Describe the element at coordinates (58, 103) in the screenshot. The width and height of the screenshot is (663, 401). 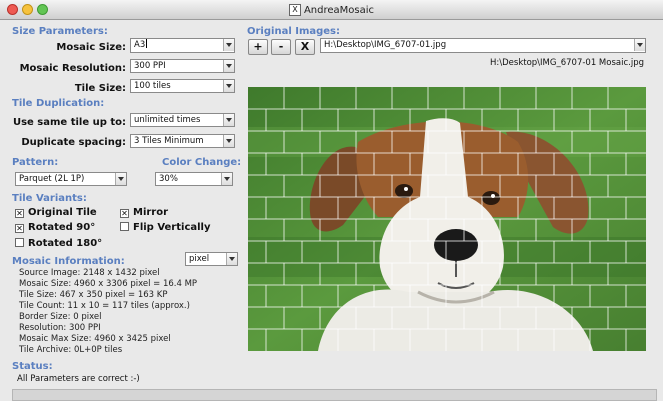
I see `section-tile-duplication: Tile Duplication:` at that location.